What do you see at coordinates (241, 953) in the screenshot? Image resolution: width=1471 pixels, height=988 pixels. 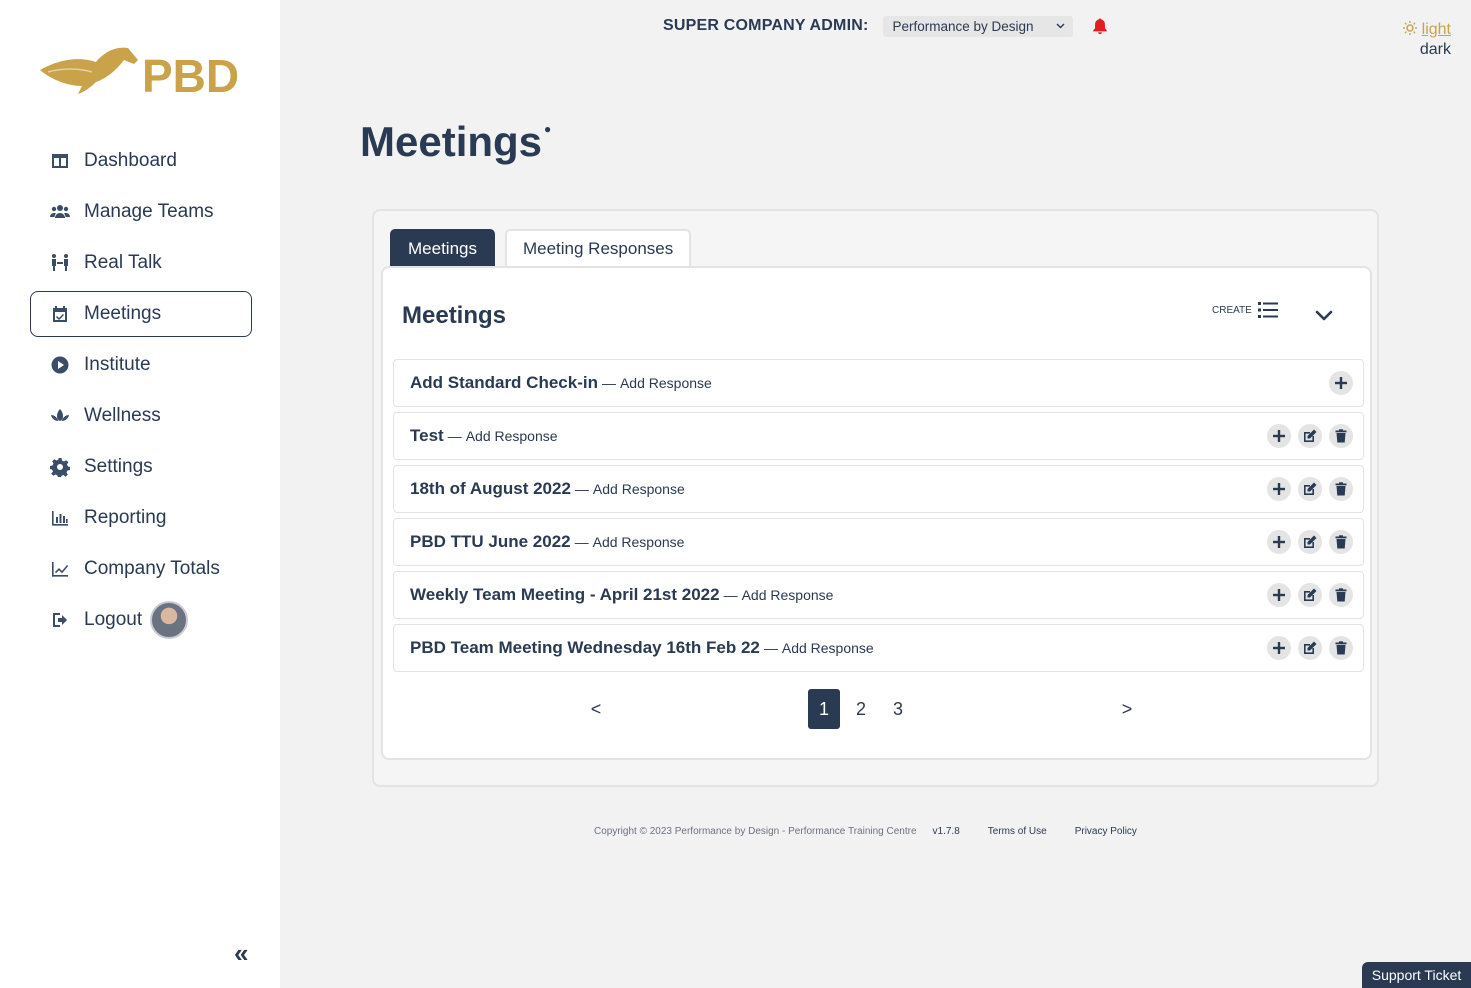 I see `collapse-sidebar-button: «` at bounding box center [241, 953].